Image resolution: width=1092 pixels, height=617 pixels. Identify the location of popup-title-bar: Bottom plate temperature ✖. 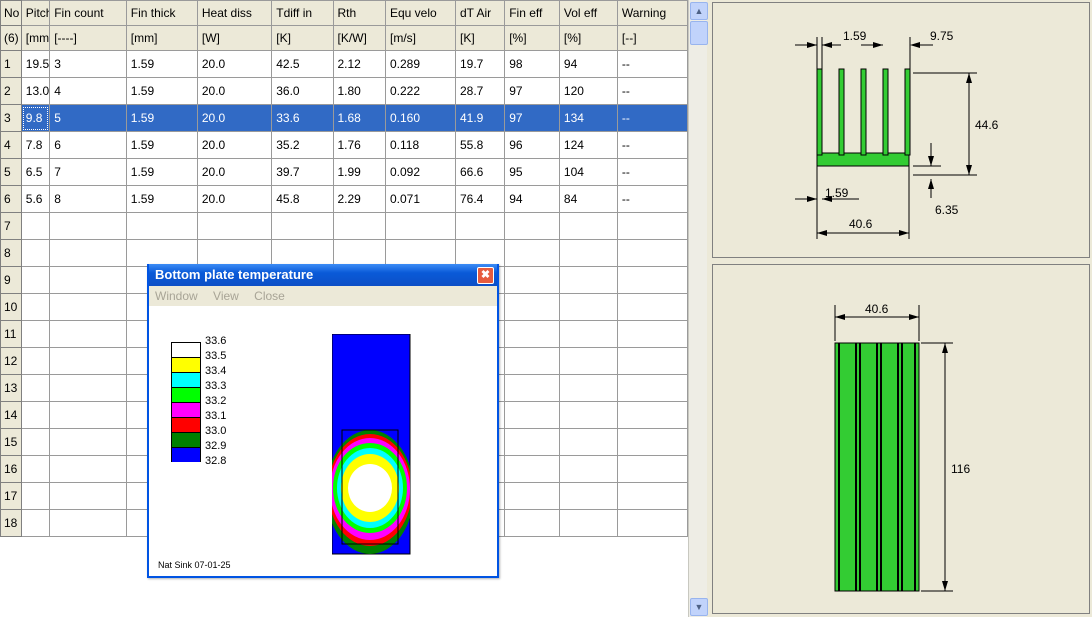
(323, 275).